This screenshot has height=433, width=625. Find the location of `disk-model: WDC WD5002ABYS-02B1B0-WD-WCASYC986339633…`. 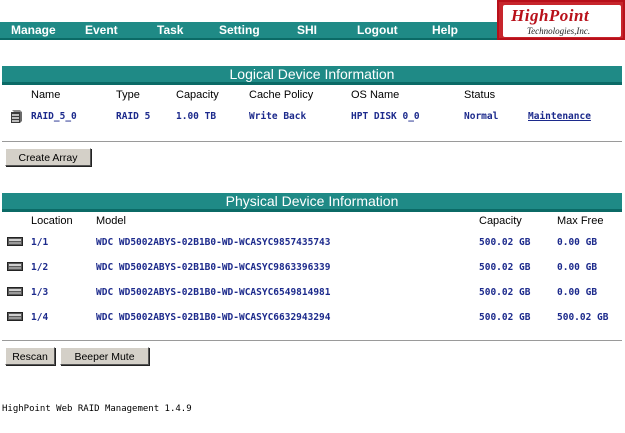

disk-model: WDC WD5002ABYS-02B1B0-WD-WCASYC986339633… is located at coordinates (213, 267).